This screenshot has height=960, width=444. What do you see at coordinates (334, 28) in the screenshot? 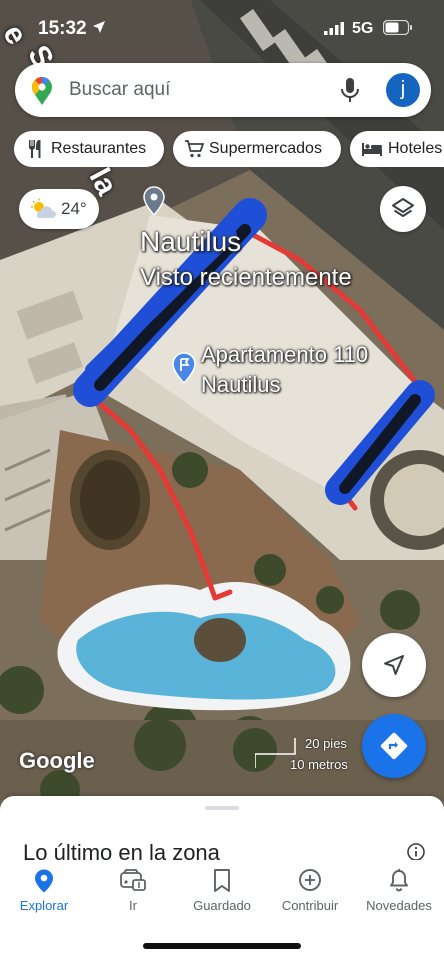
I see `signal-icon` at bounding box center [334, 28].